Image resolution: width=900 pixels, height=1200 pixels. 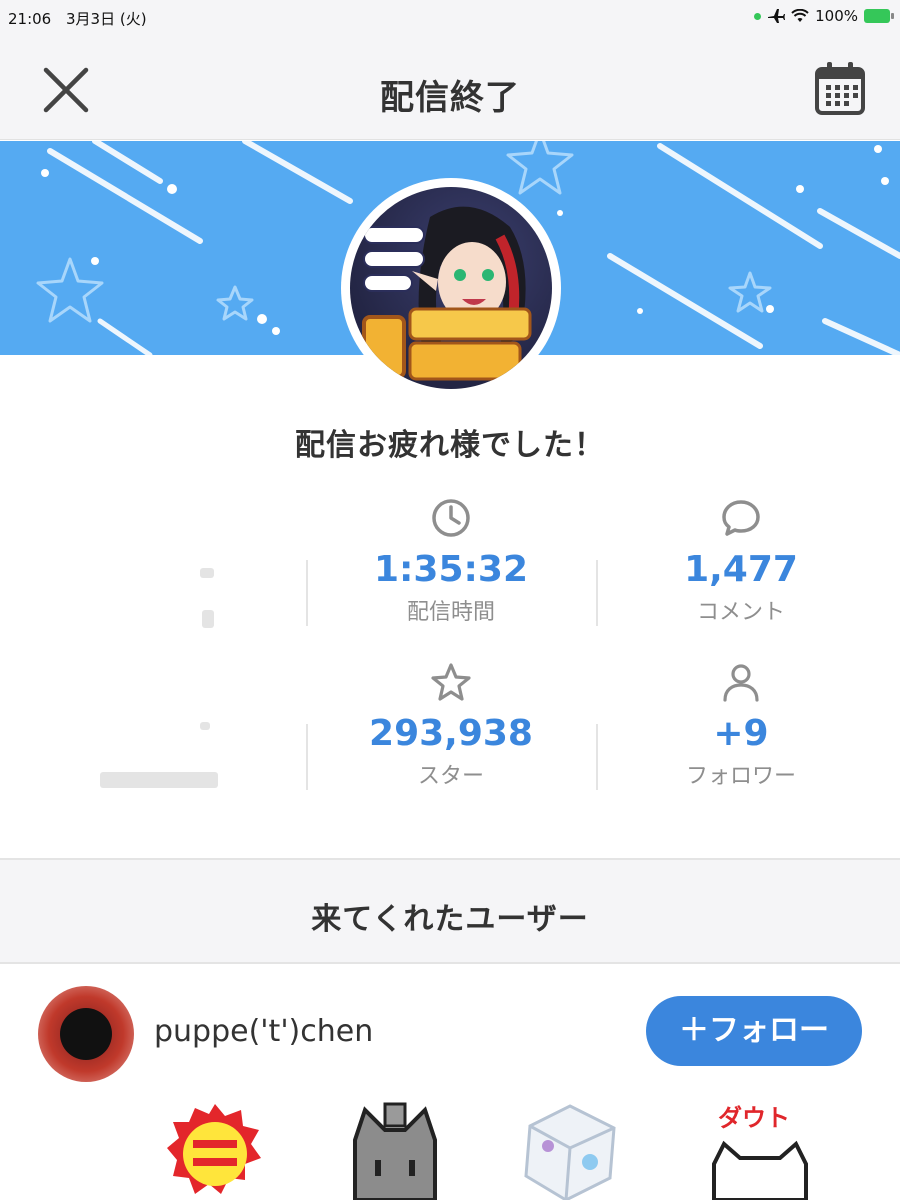 I want to click on status-time-date: 21:06 3月3日 (火), so click(x=82, y=18).